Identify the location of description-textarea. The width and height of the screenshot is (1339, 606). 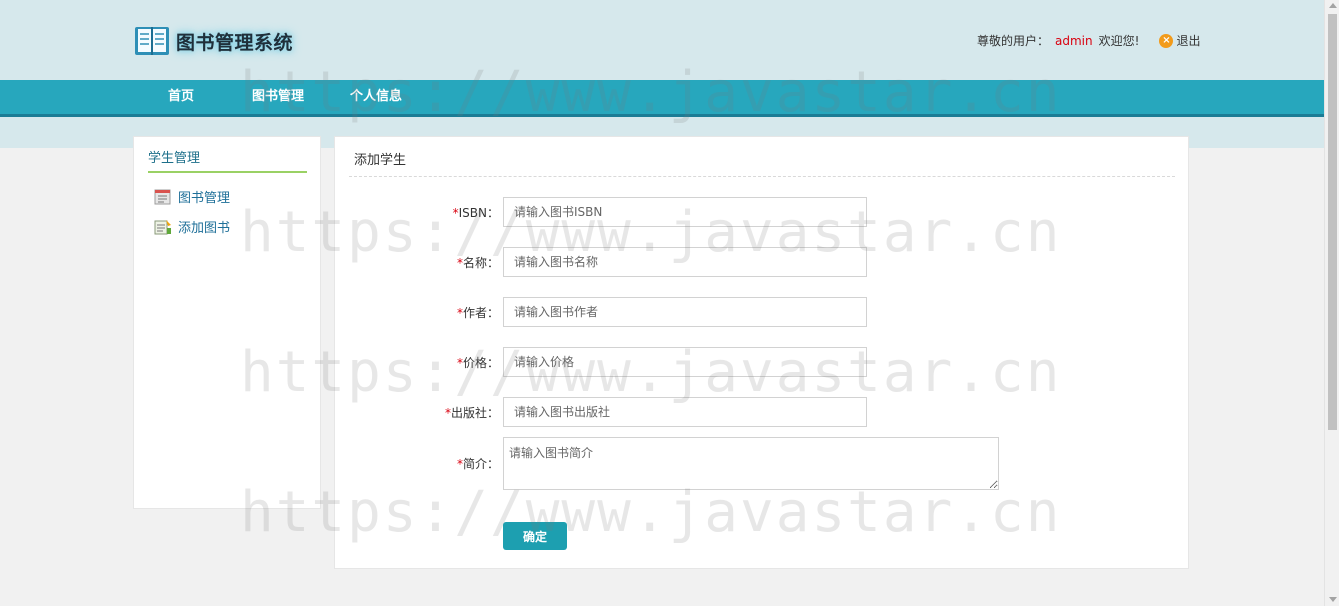
(751, 463).